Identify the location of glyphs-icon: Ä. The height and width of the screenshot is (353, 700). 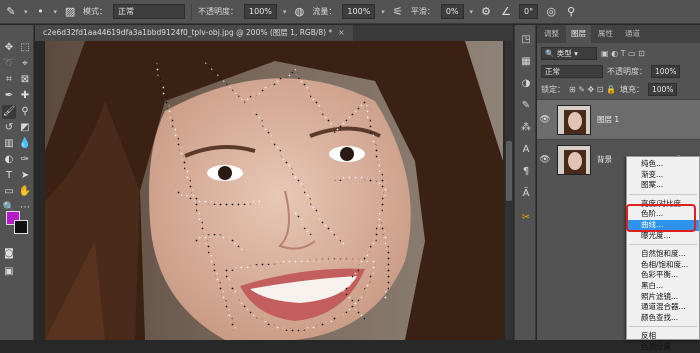
(526, 194).